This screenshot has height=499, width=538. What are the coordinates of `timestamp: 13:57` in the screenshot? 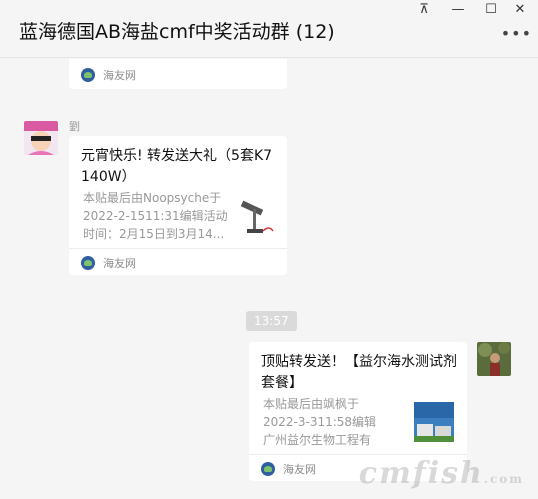 It's located at (271, 321).